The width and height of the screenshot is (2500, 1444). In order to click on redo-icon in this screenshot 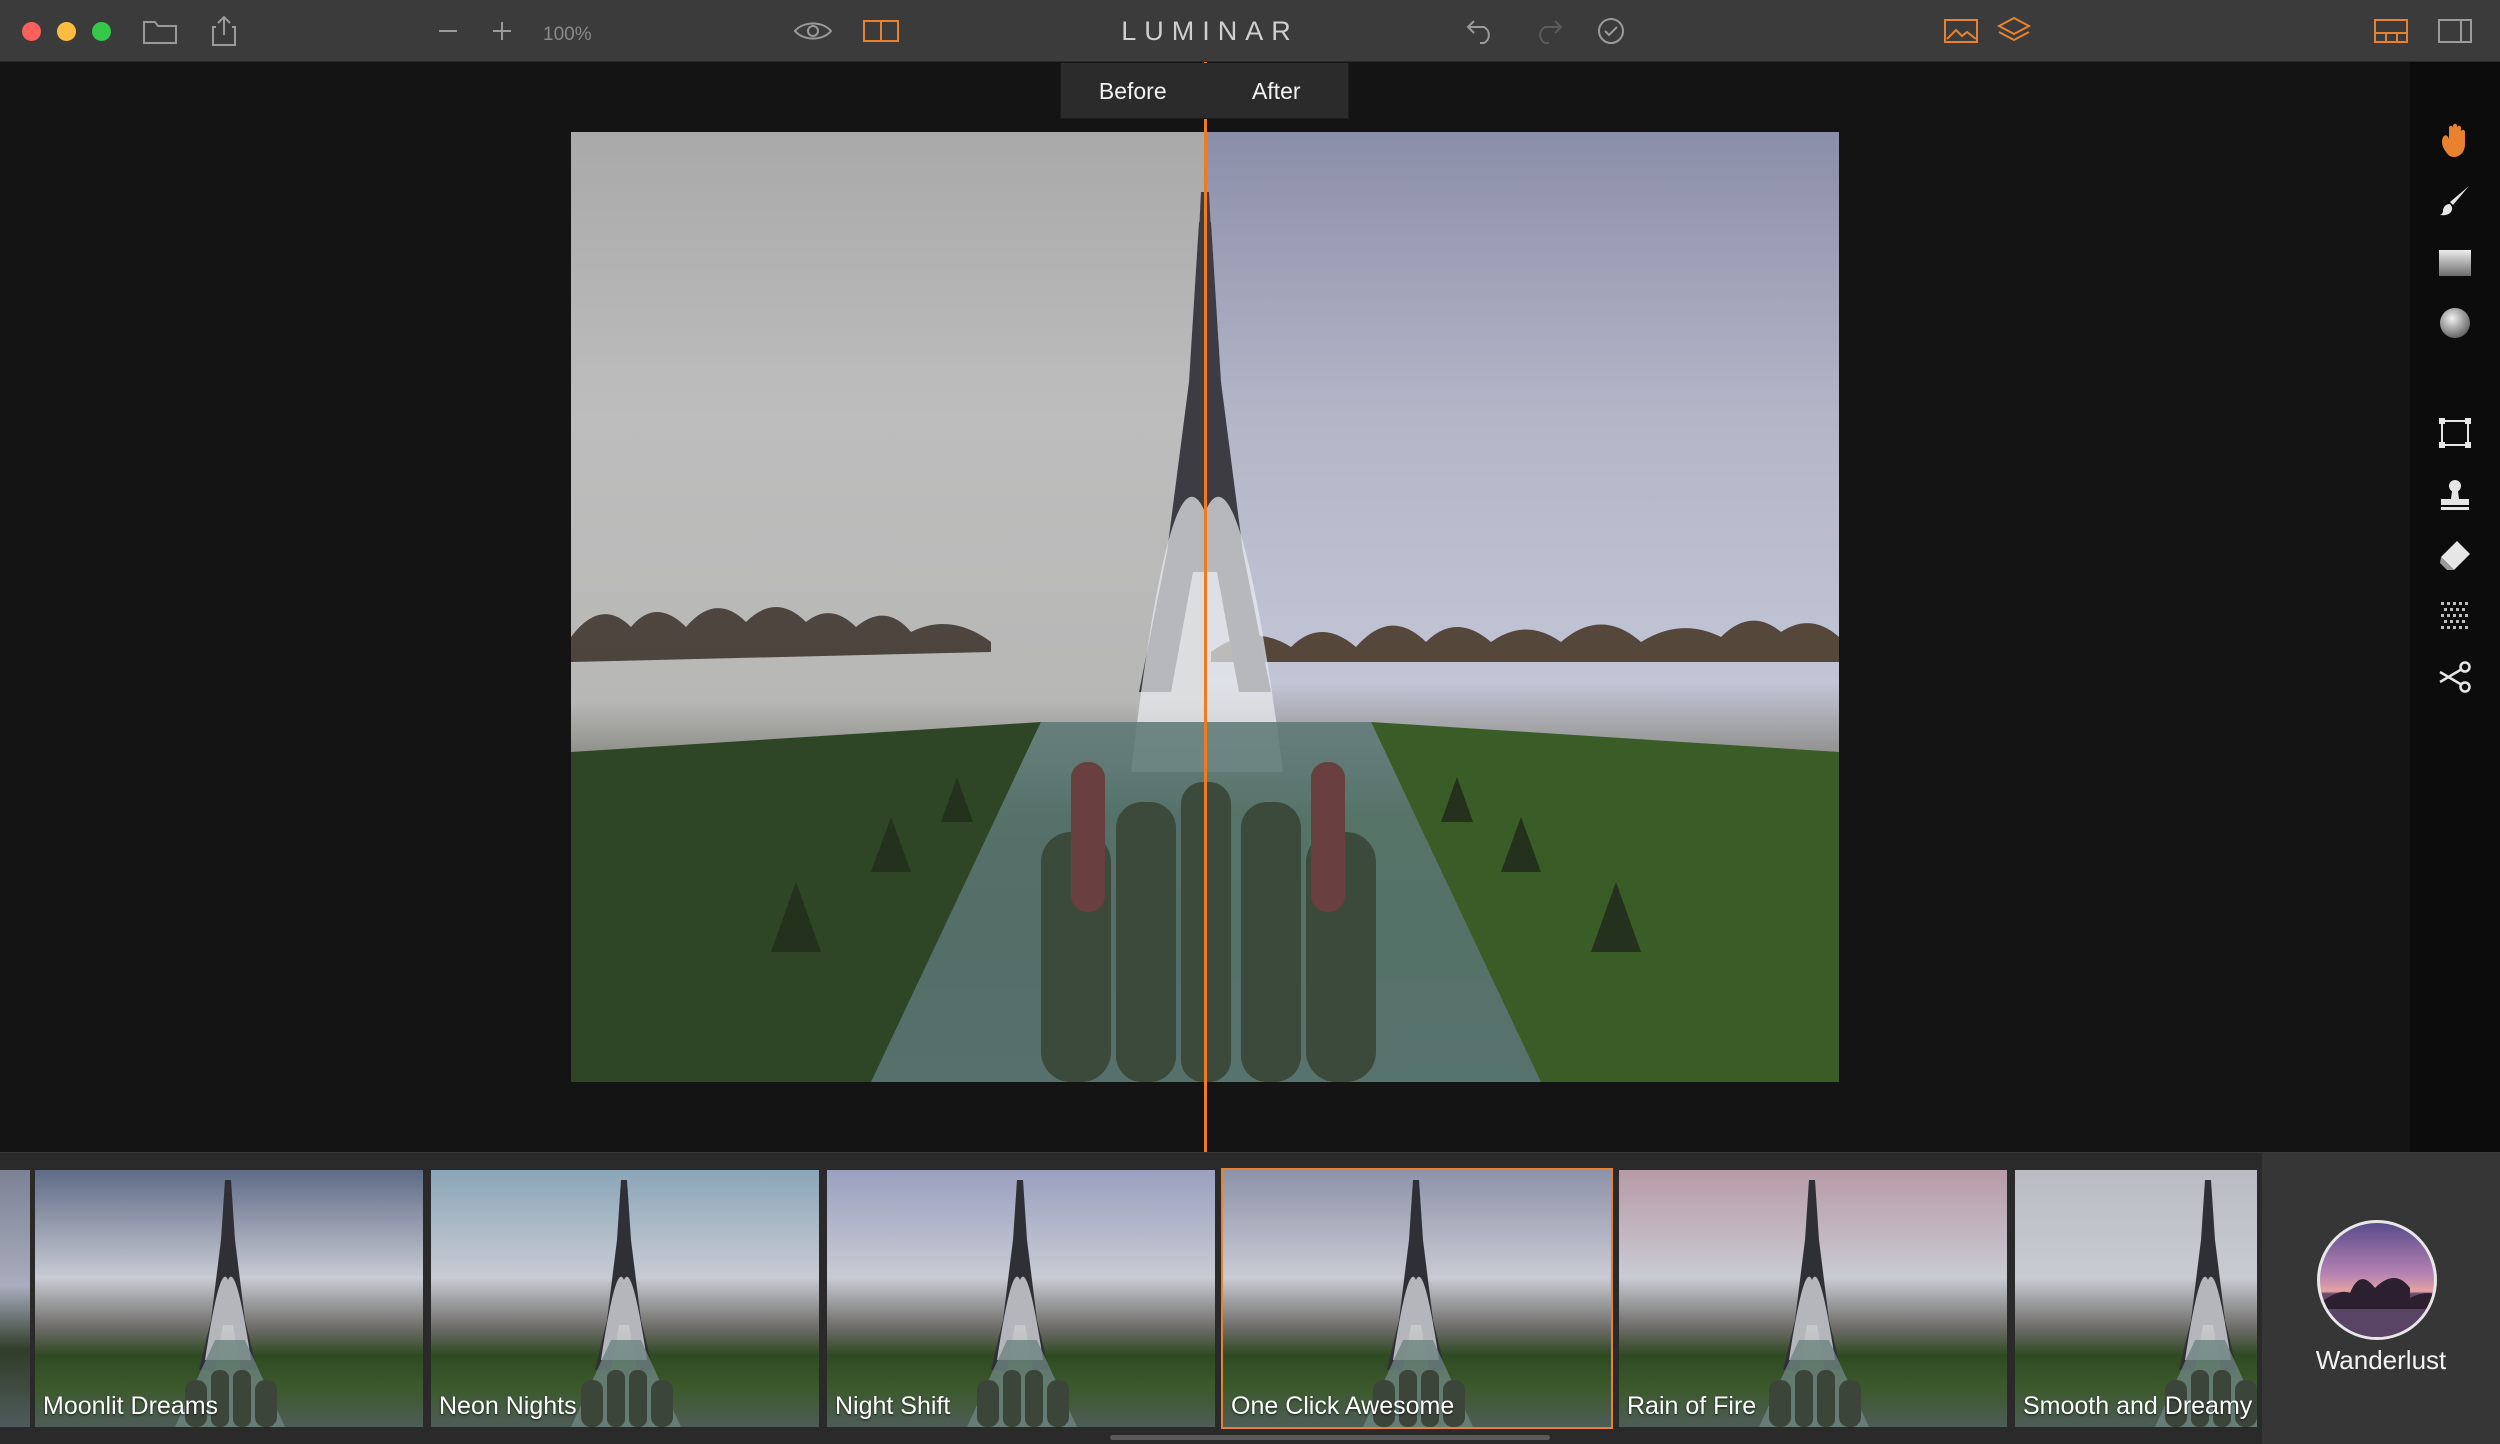, I will do `click(1548, 31)`.